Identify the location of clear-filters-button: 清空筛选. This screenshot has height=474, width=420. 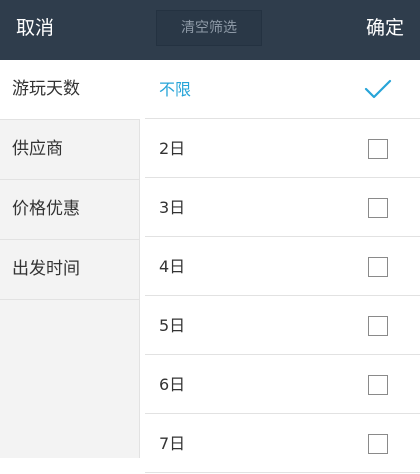
(209, 28).